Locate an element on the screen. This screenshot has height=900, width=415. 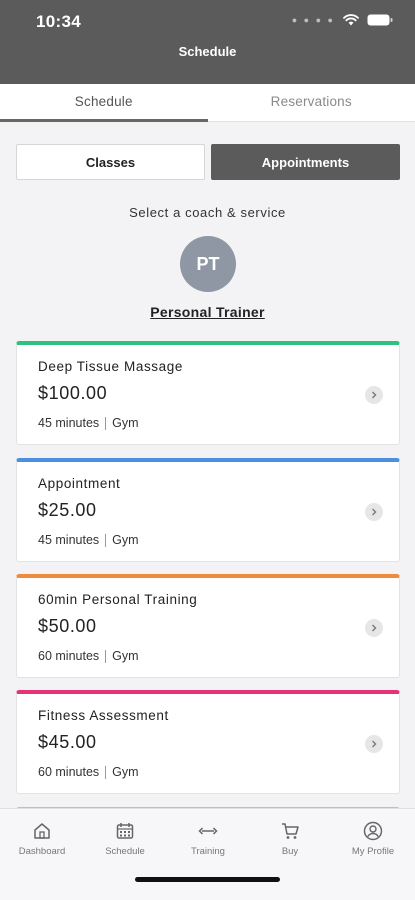
calendar-icon is located at coordinates (125, 831).